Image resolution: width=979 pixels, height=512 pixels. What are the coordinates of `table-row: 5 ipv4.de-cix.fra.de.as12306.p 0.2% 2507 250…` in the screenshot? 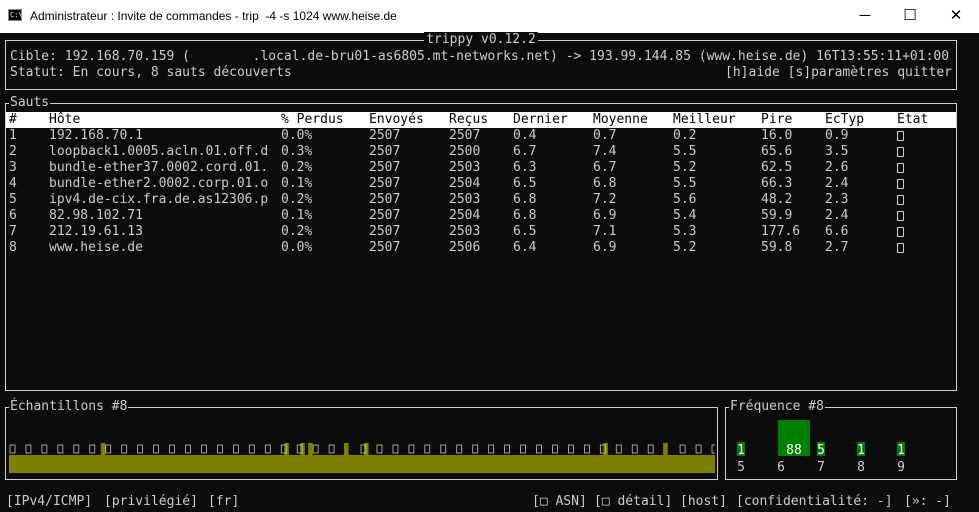 It's located at (481, 200).